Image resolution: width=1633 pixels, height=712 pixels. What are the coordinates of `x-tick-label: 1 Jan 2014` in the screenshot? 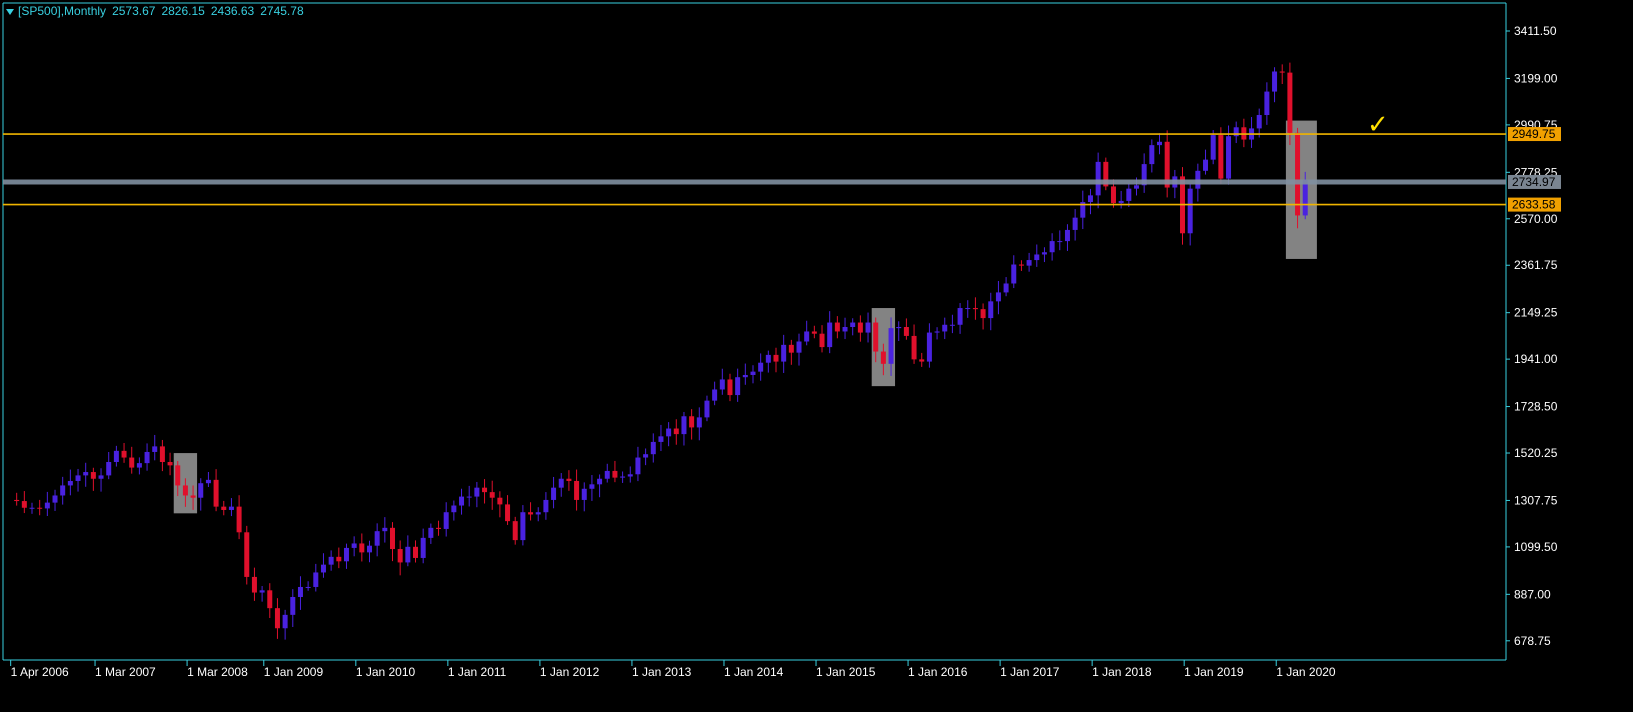 It's located at (754, 672).